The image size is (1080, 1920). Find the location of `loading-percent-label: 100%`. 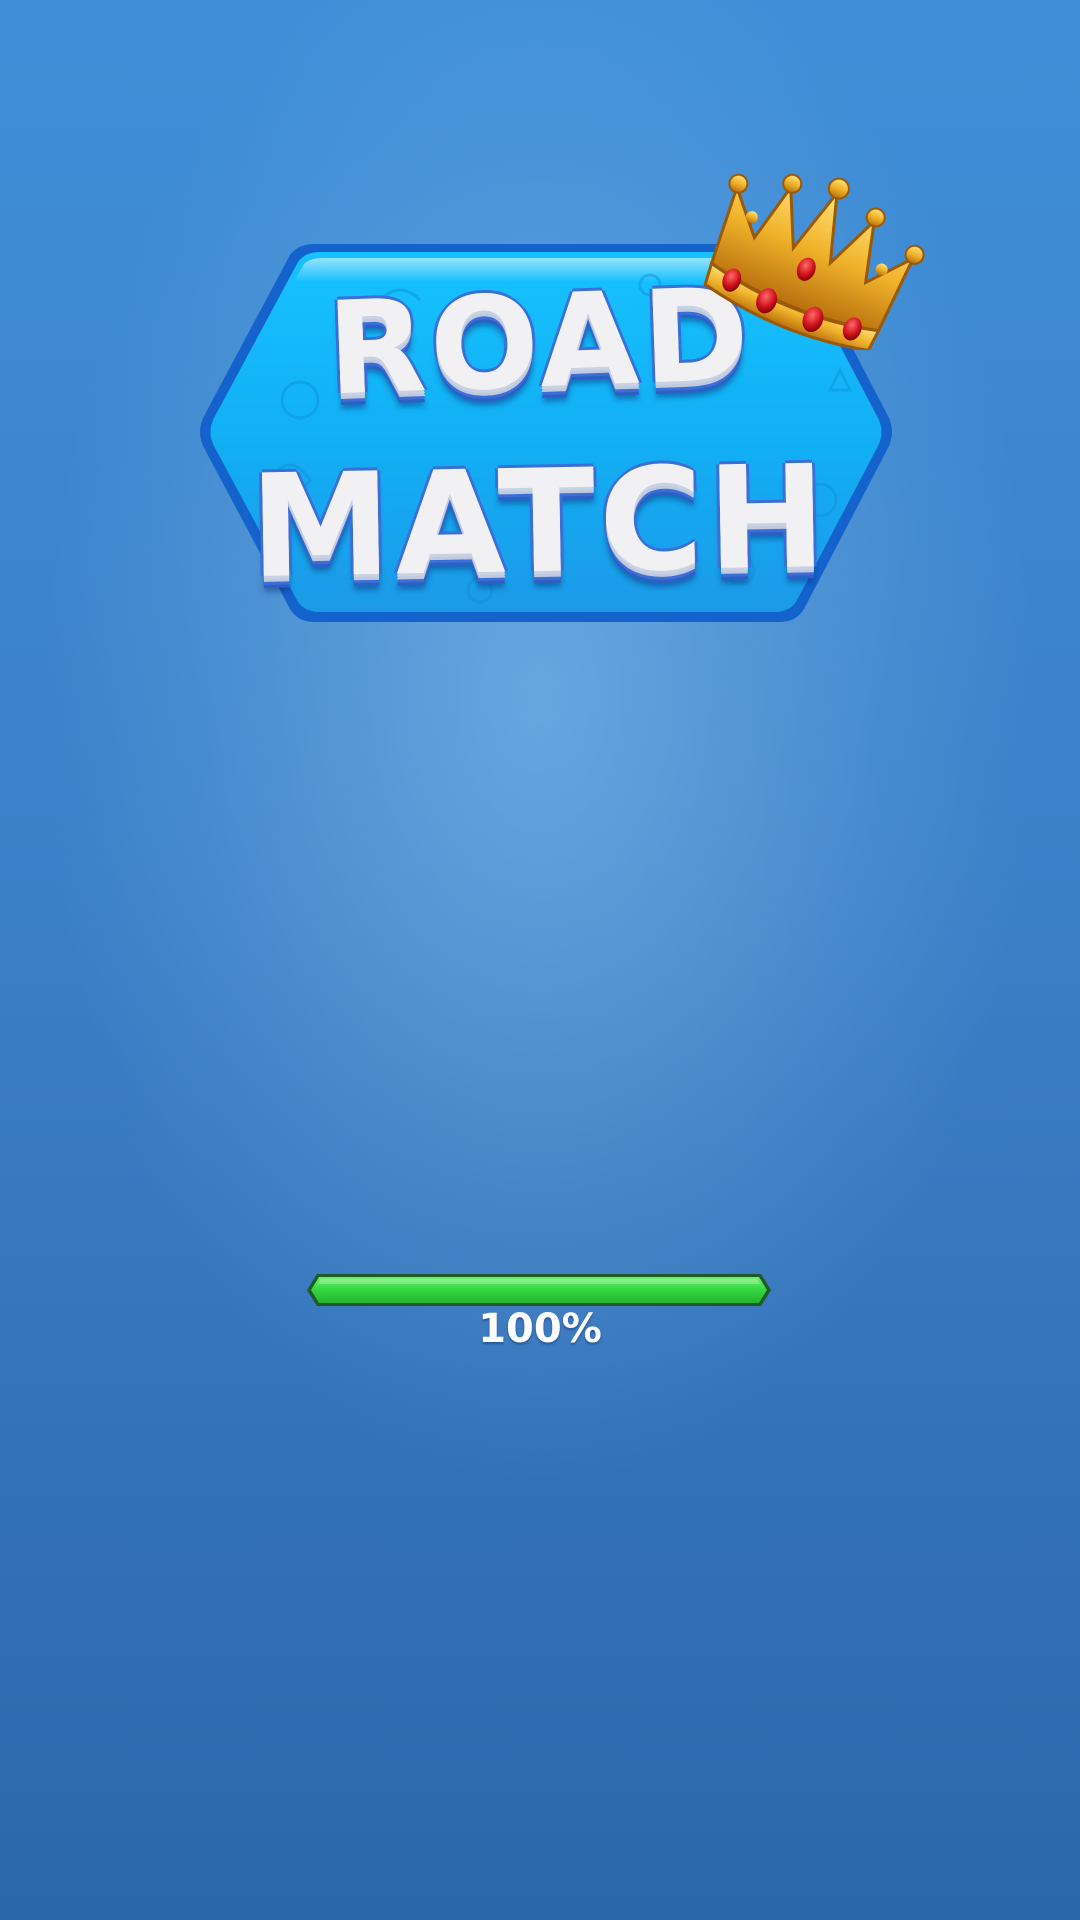

loading-percent-label: 100% is located at coordinates (540, 1329).